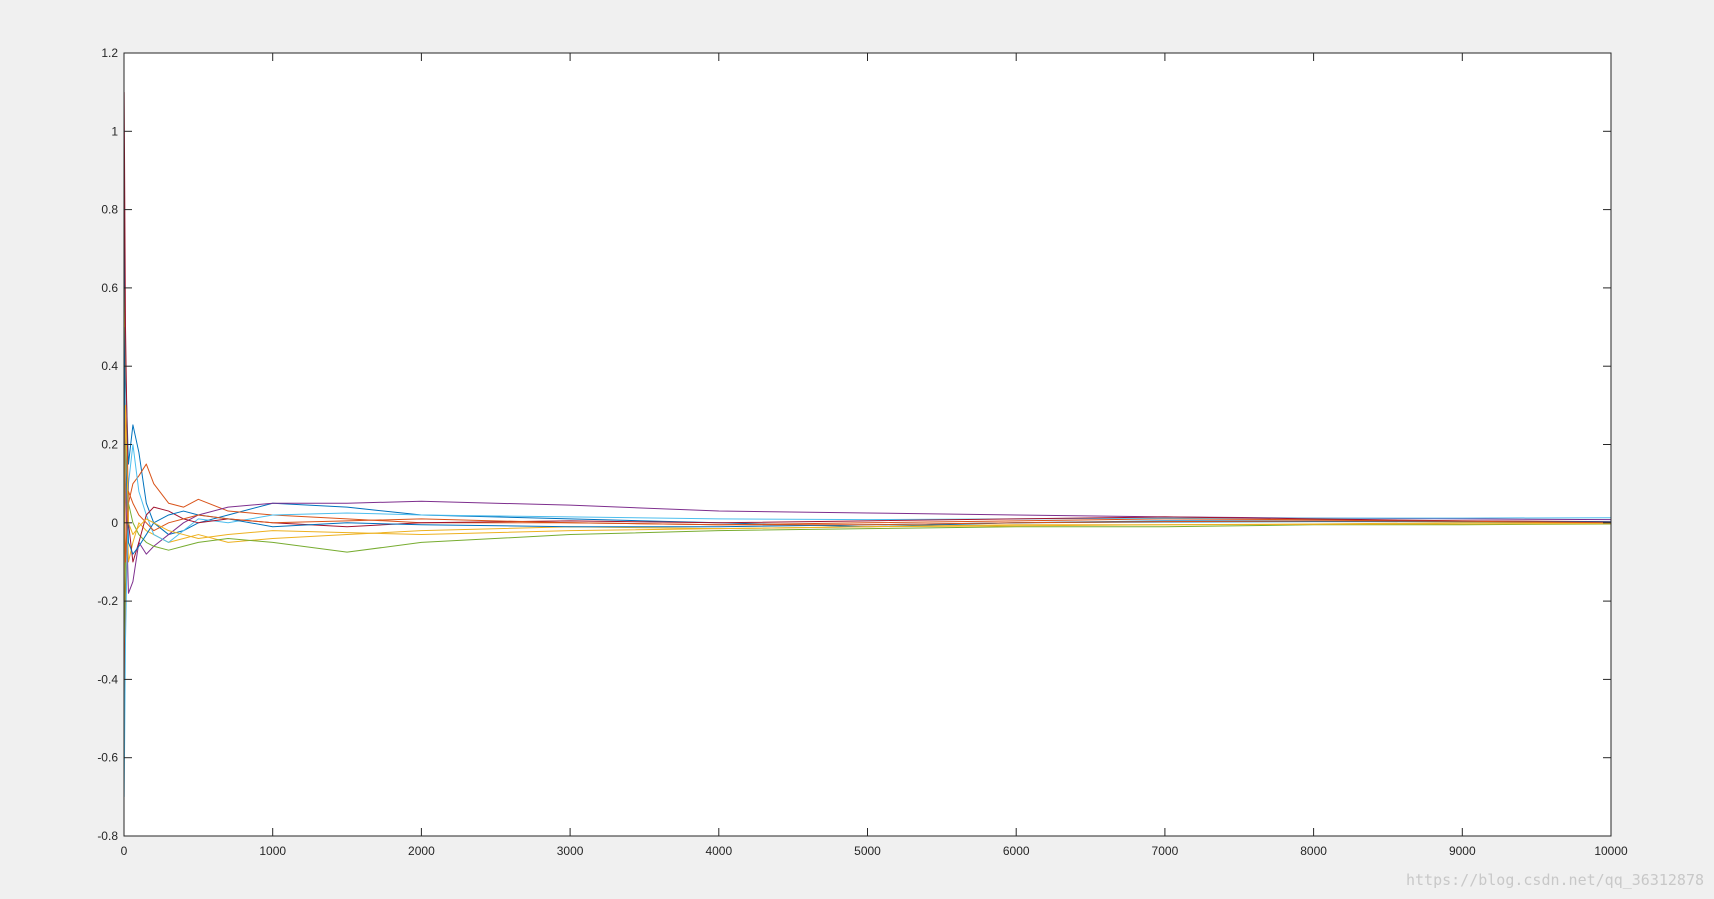  I want to click on y-tick-label: -0.6, so click(107, 758).